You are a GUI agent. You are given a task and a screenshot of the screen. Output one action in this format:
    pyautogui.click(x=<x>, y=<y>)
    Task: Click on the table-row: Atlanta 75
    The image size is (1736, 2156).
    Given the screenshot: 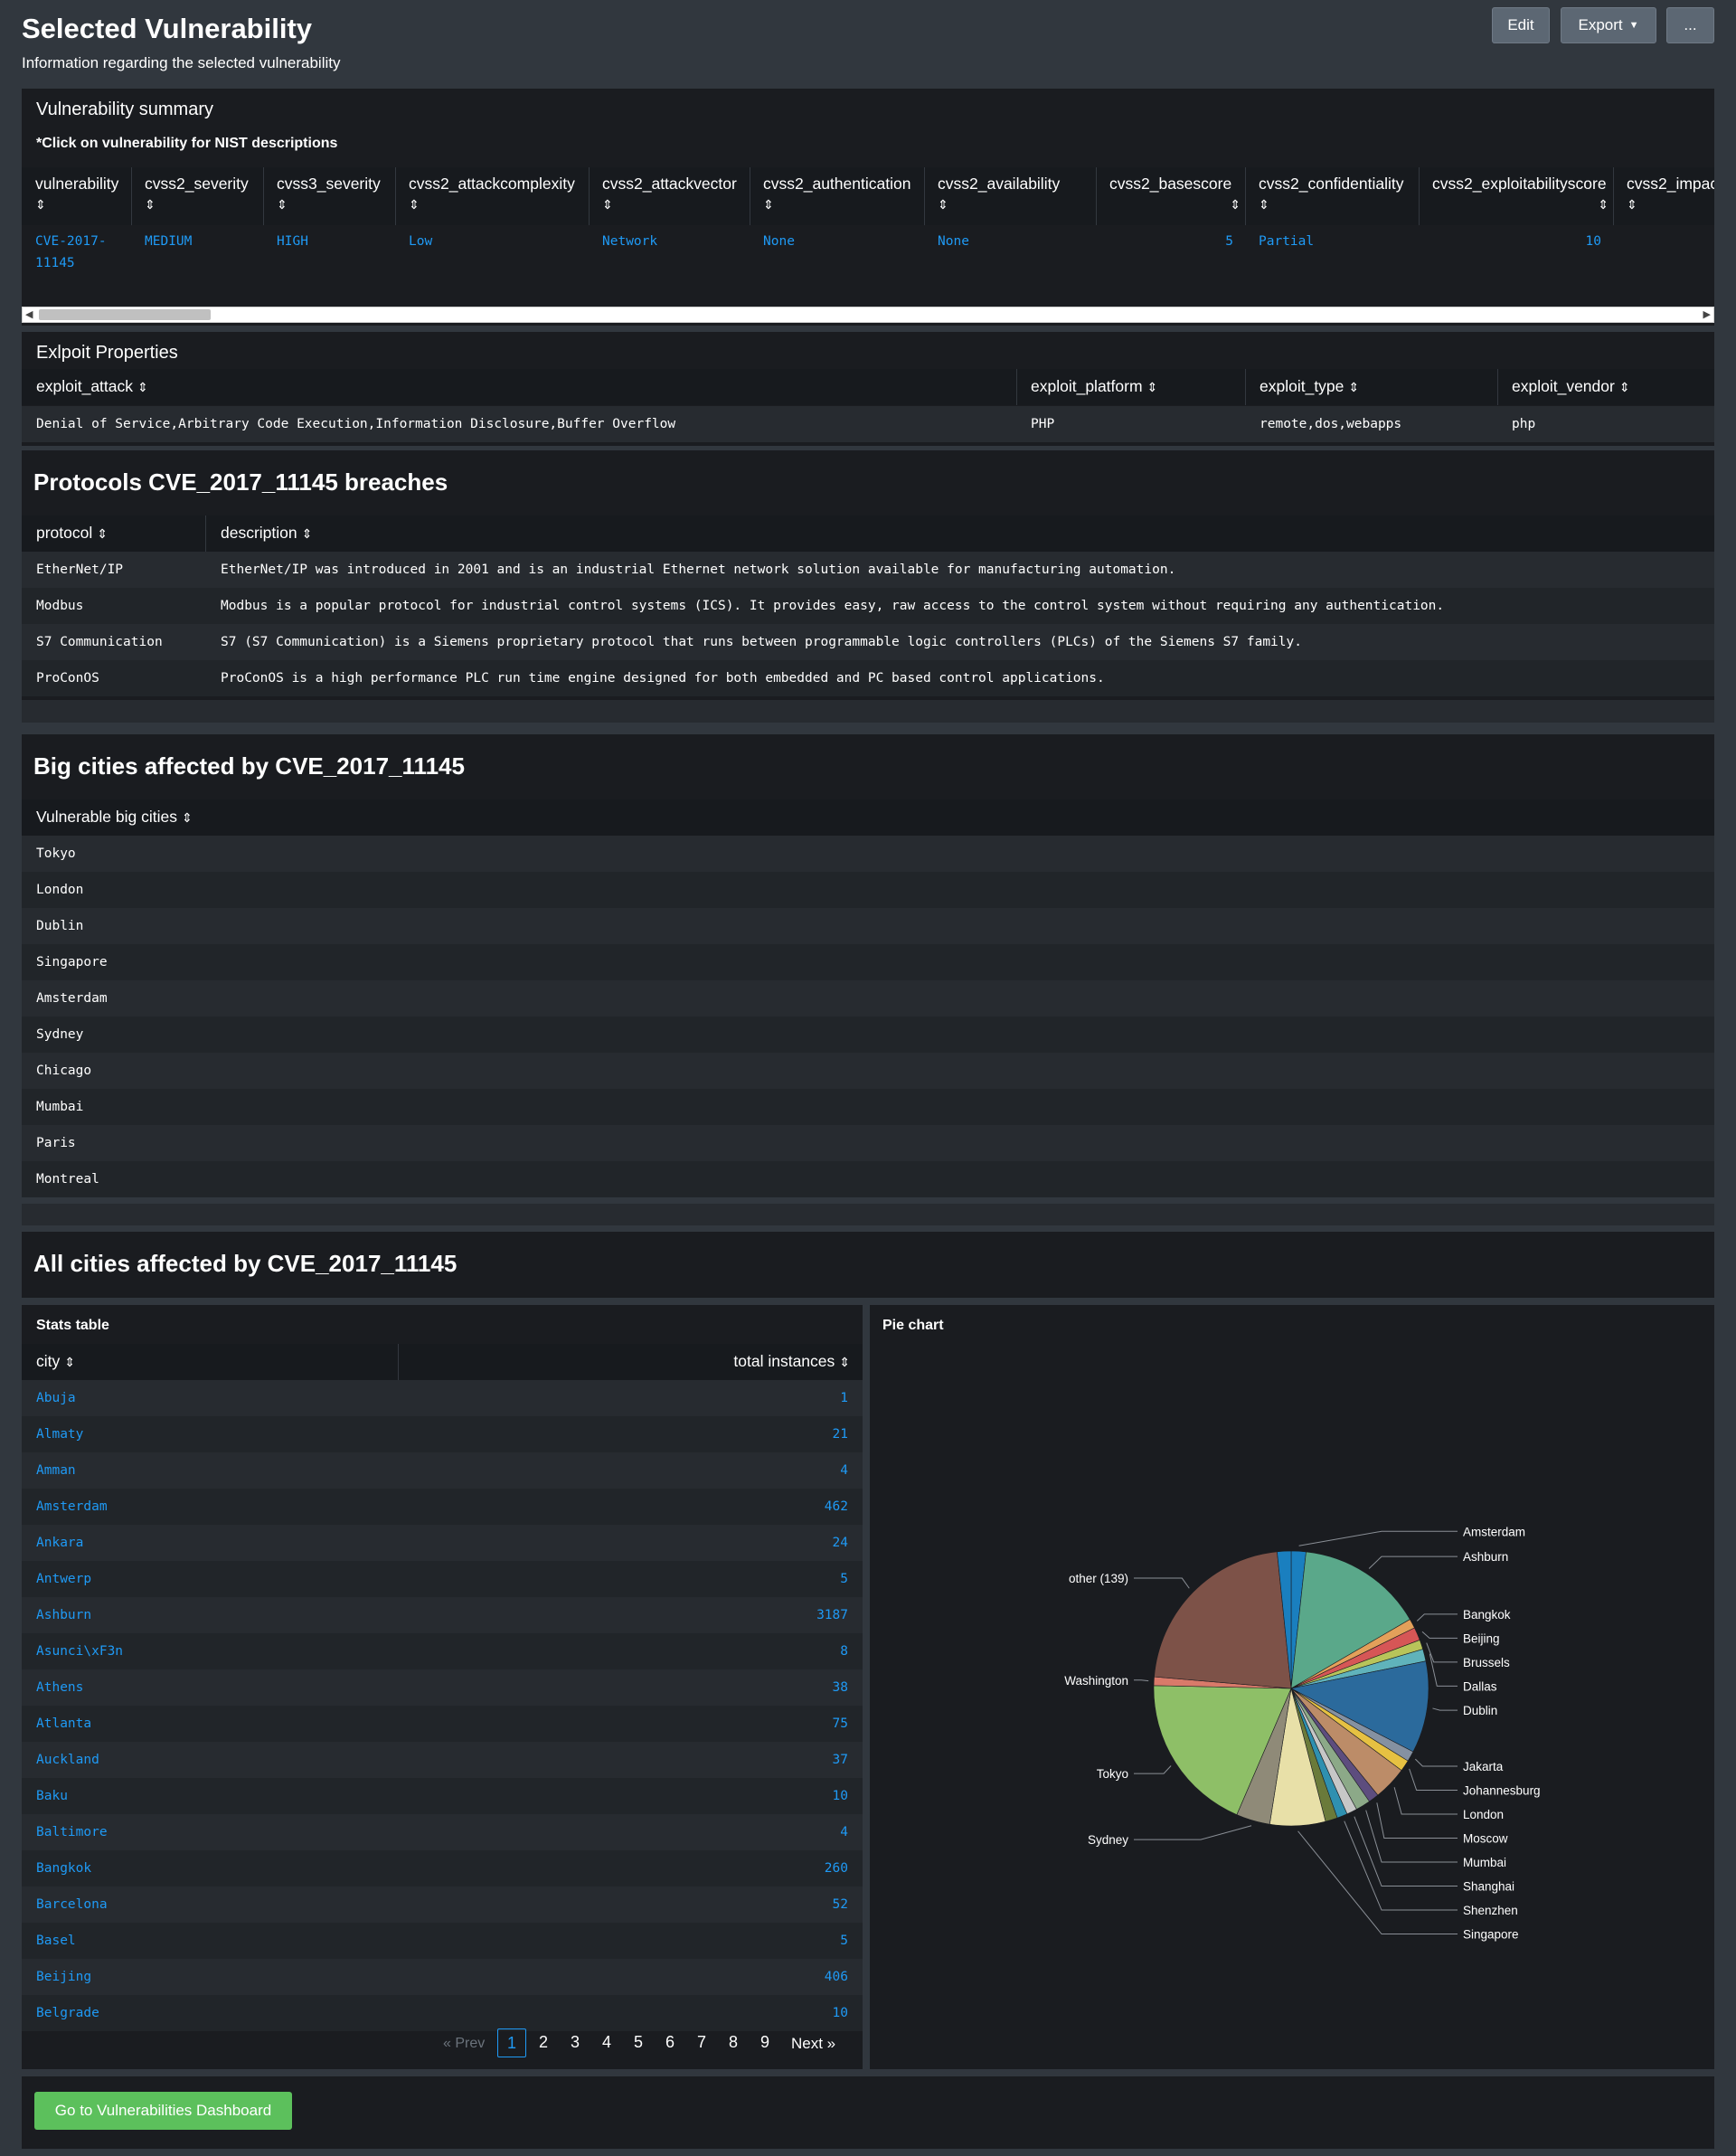 What is the action you would take?
    pyautogui.click(x=442, y=1724)
    